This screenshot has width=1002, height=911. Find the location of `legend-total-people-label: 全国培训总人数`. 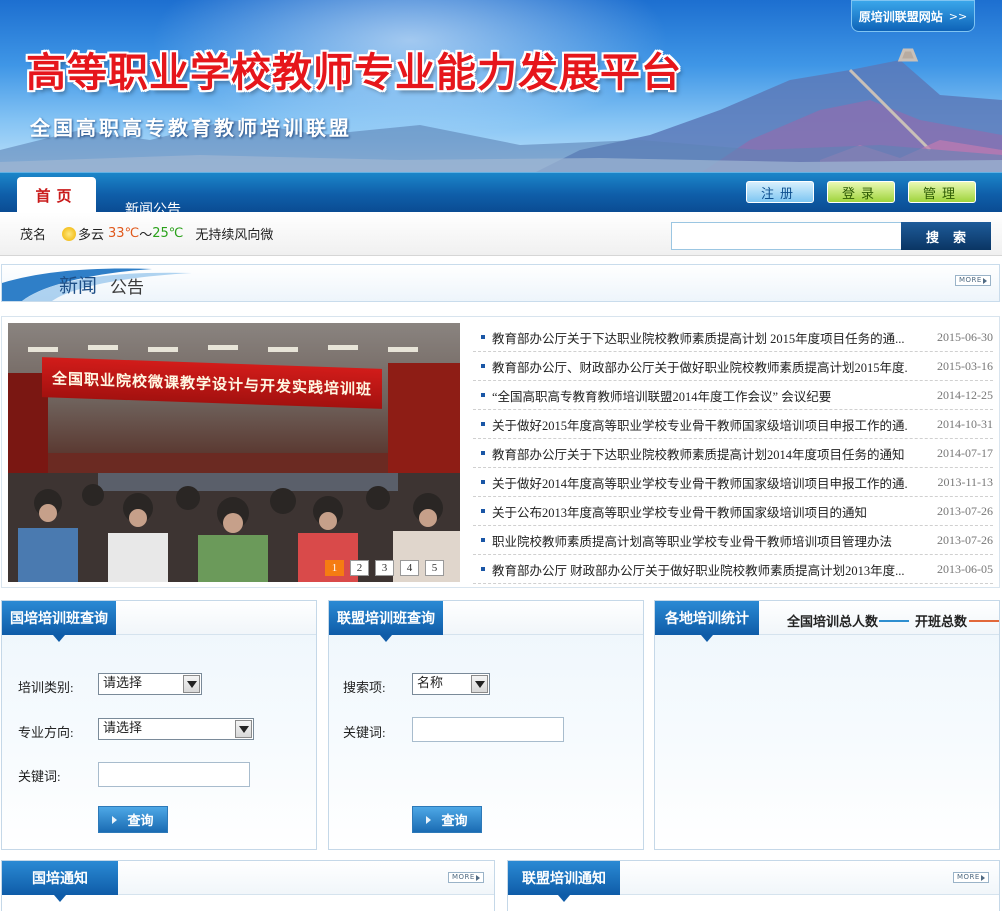

legend-total-people-label: 全国培训总人数 is located at coordinates (833, 621).